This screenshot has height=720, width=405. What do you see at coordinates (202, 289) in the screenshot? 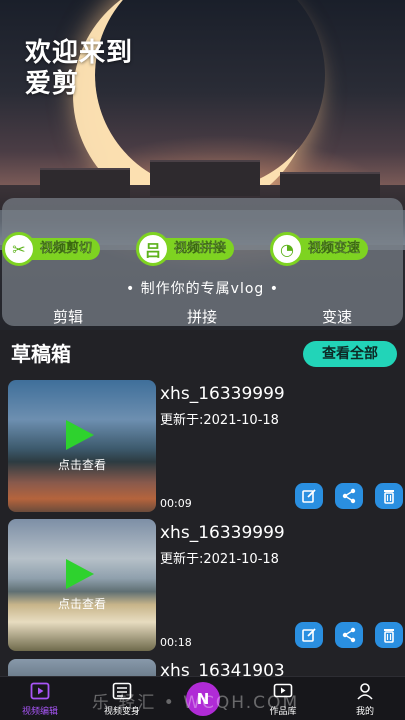
I see `tagline: • 制作你的专属vlog •` at bounding box center [202, 289].